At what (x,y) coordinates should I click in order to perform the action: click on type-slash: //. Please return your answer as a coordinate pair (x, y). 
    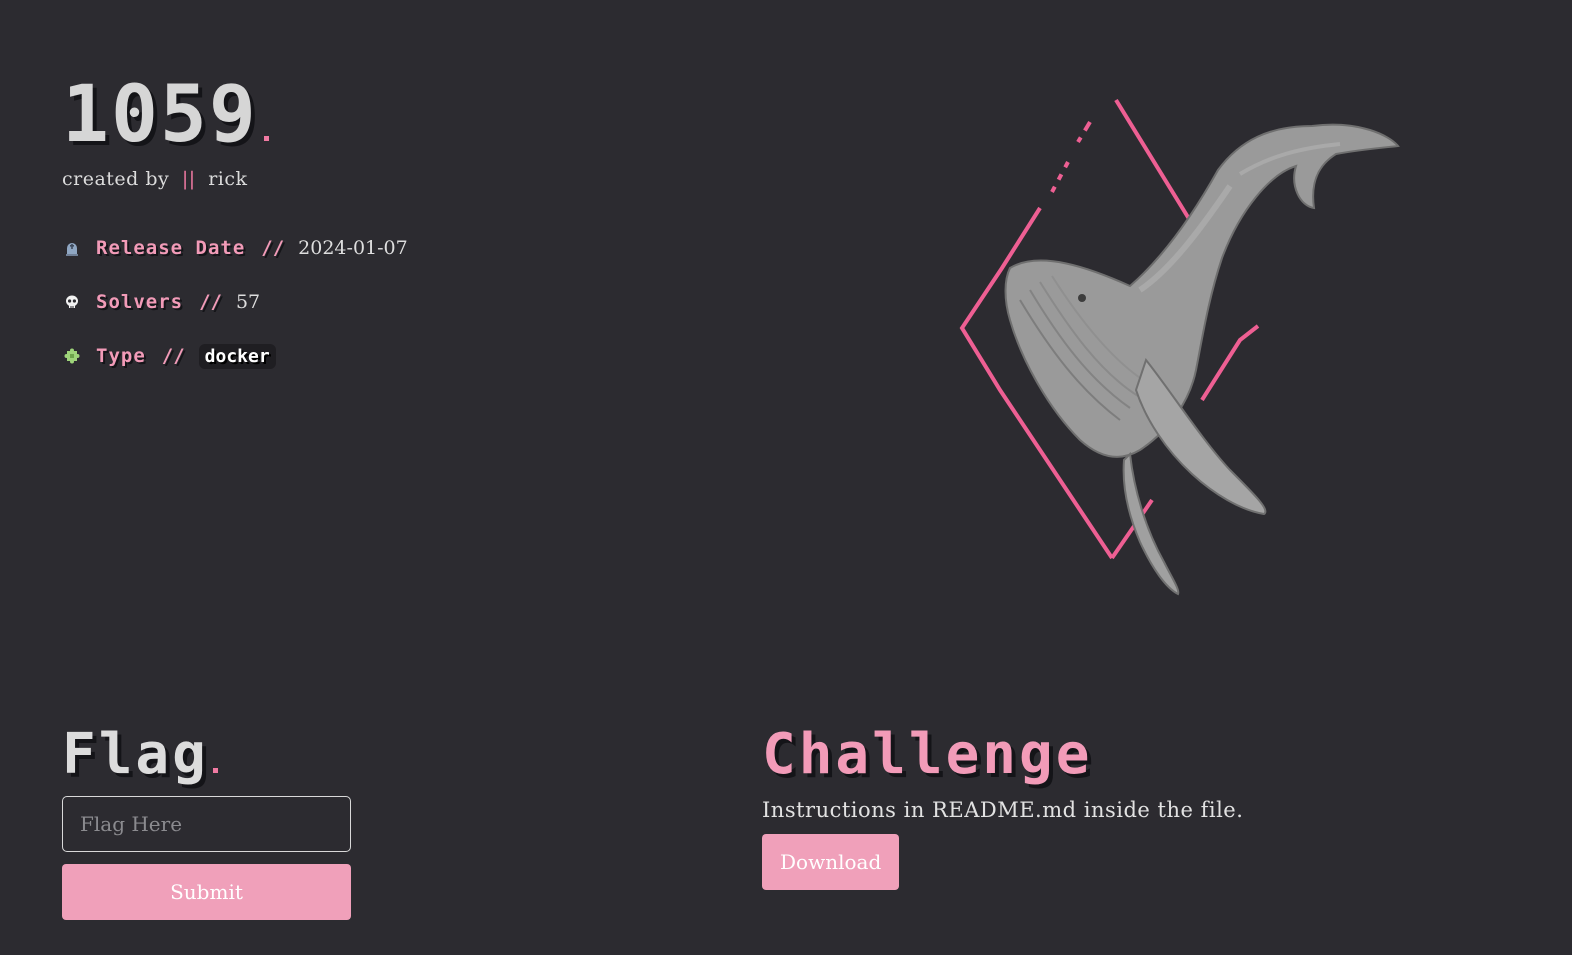
    Looking at the image, I should click on (173, 356).